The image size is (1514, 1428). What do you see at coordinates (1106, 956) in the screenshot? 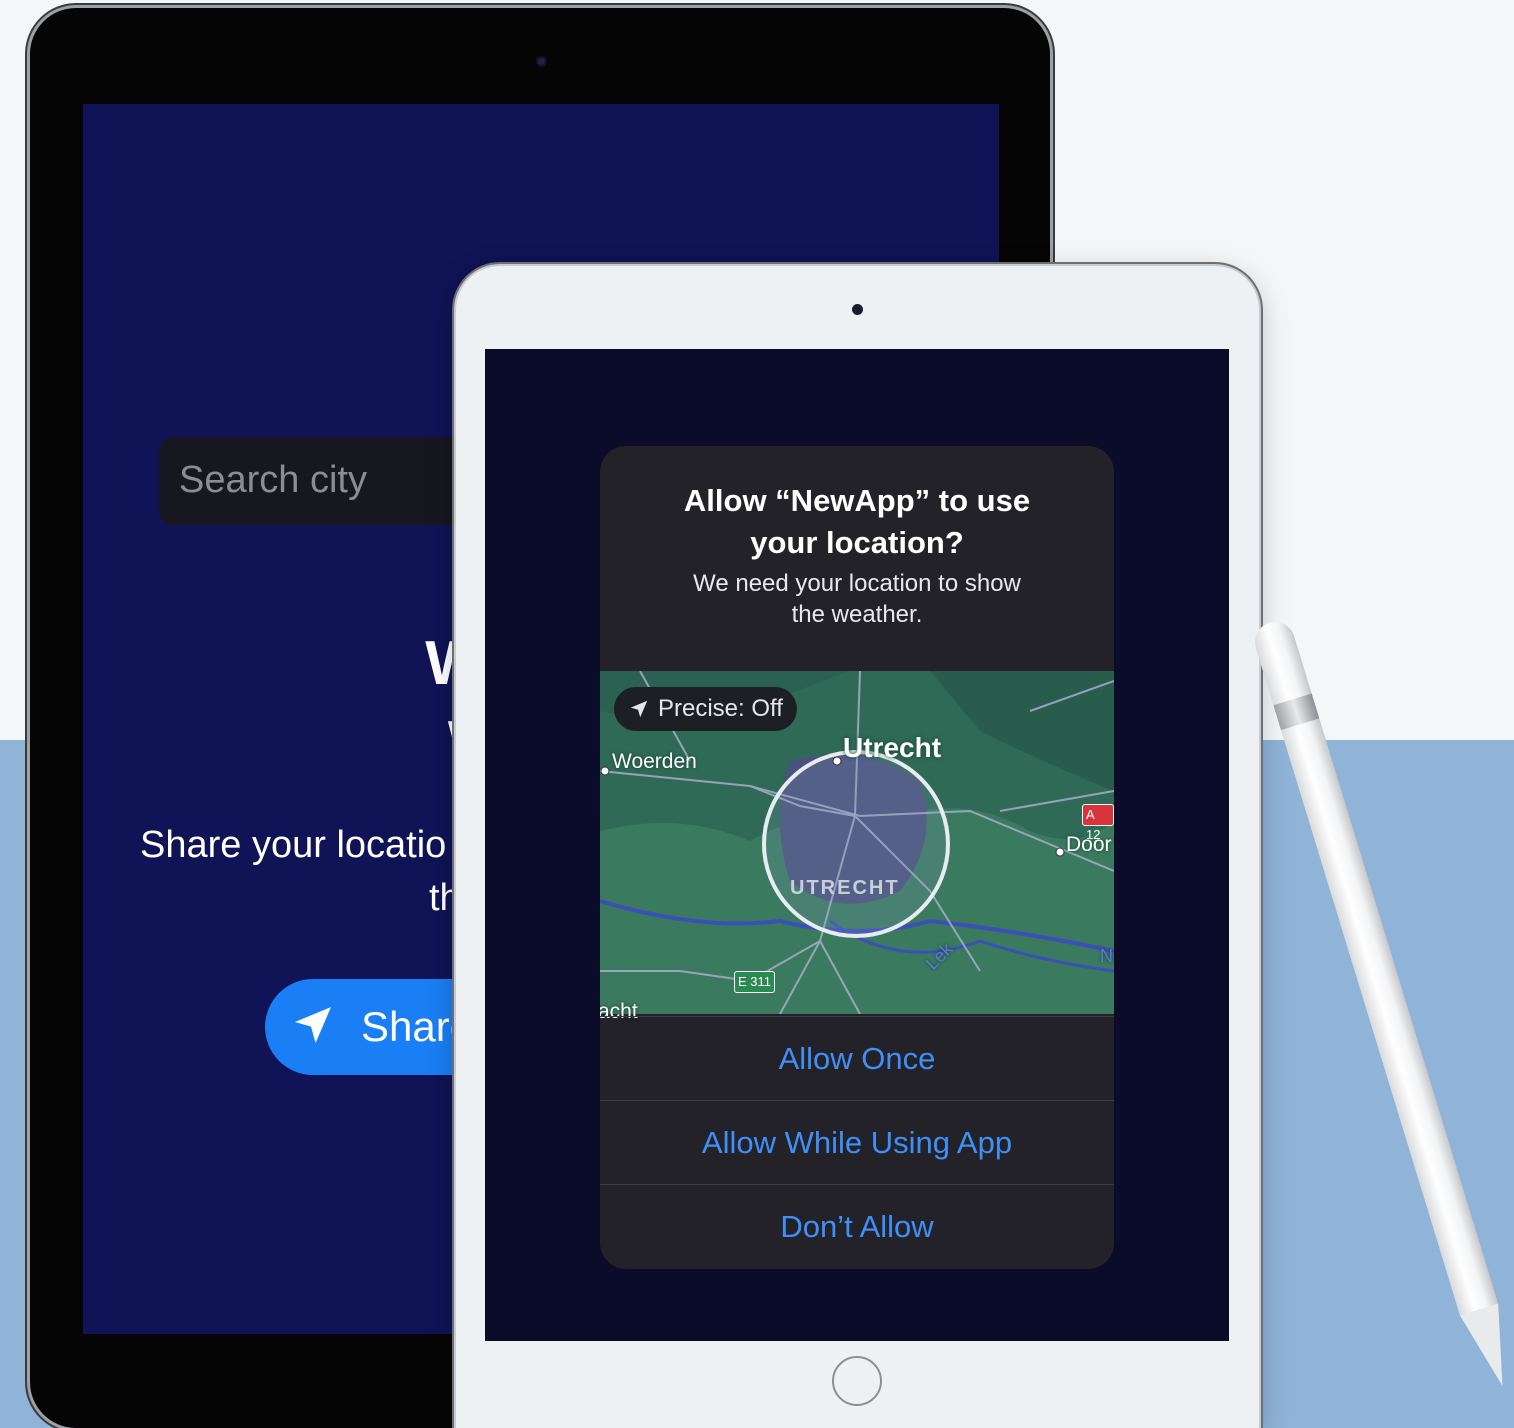
I see `map-label-n: N` at bounding box center [1106, 956].